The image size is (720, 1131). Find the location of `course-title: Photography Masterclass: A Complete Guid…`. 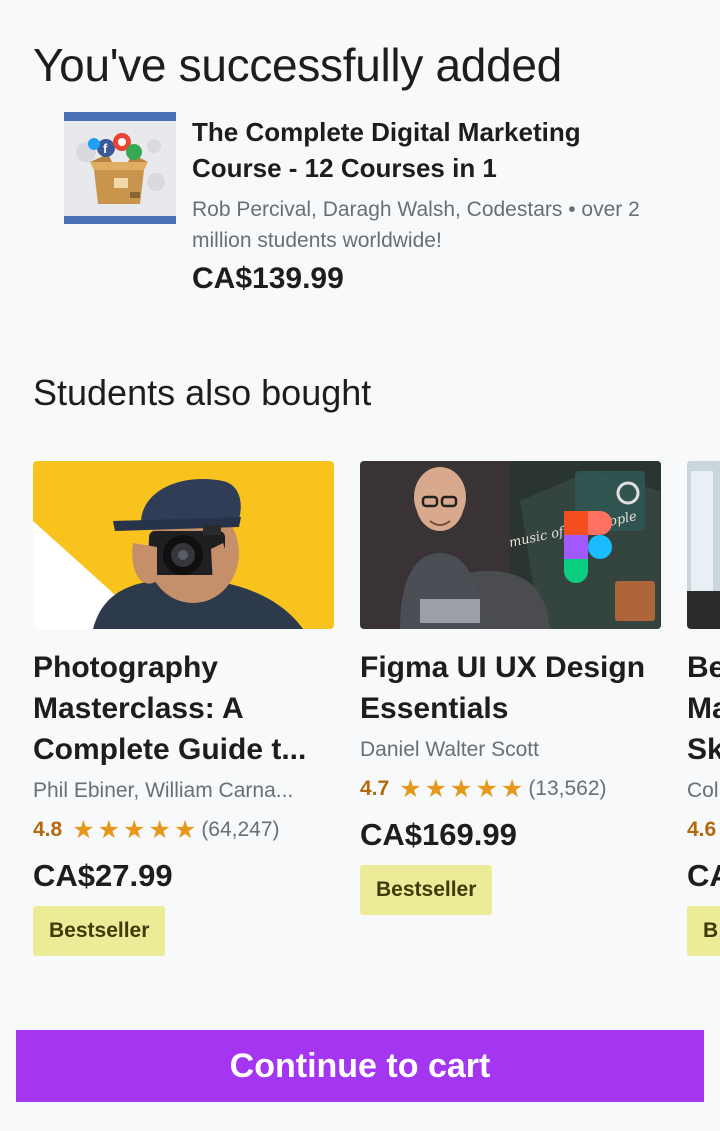

course-title: Photography Masterclass: A Complete Guid… is located at coordinates (184, 708).